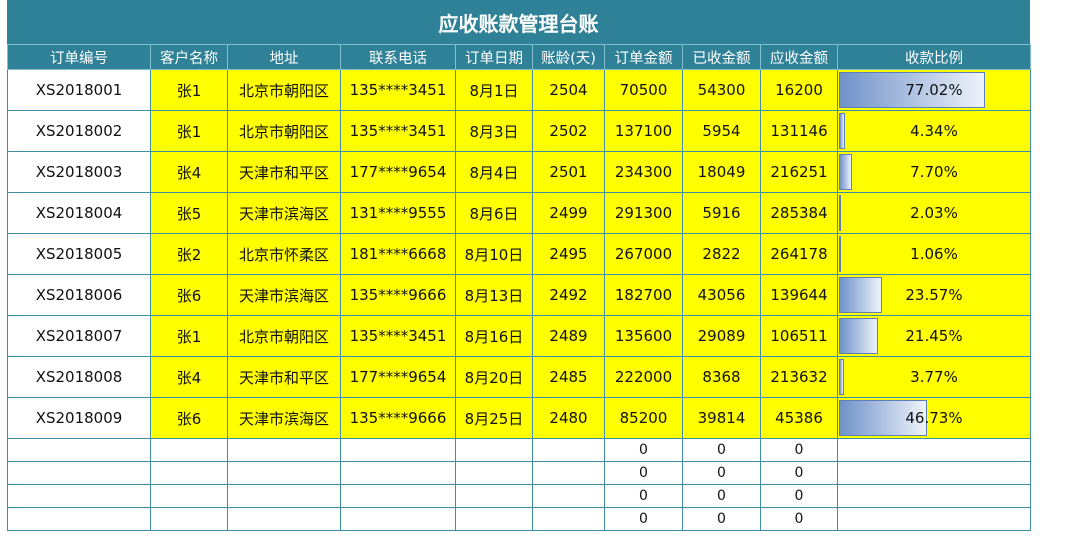 Image resolution: width=1080 pixels, height=544 pixels. I want to click on table-cell-ratio: 21.45%, so click(934, 336).